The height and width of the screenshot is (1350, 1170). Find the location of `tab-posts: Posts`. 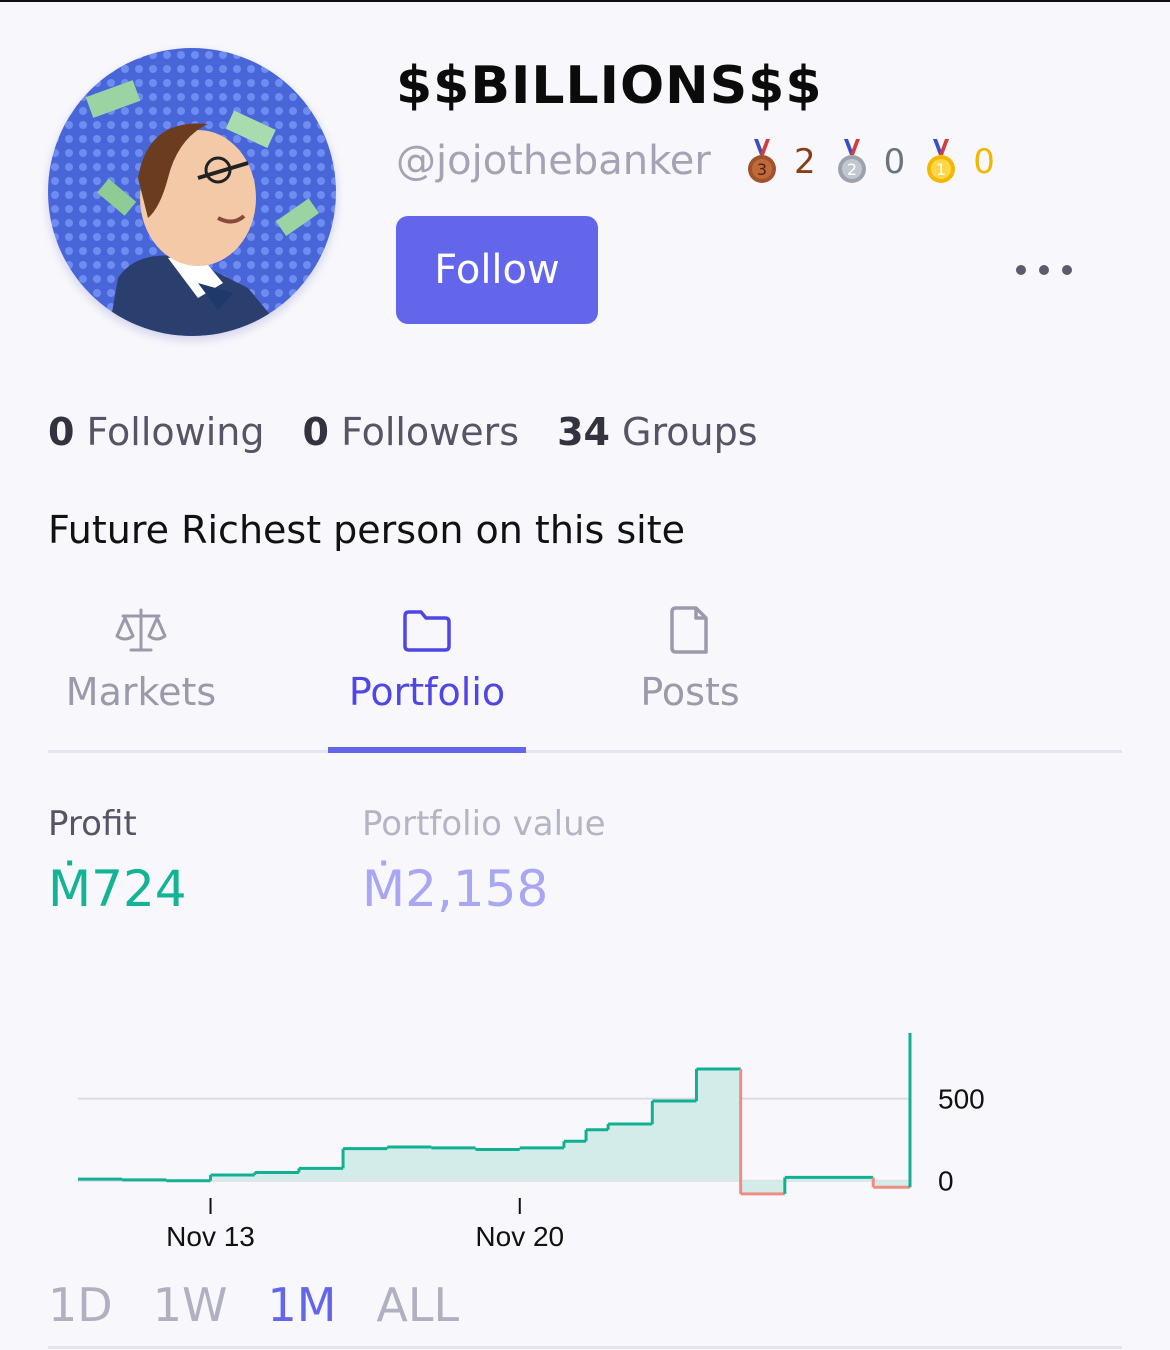

tab-posts: Posts is located at coordinates (690, 674).